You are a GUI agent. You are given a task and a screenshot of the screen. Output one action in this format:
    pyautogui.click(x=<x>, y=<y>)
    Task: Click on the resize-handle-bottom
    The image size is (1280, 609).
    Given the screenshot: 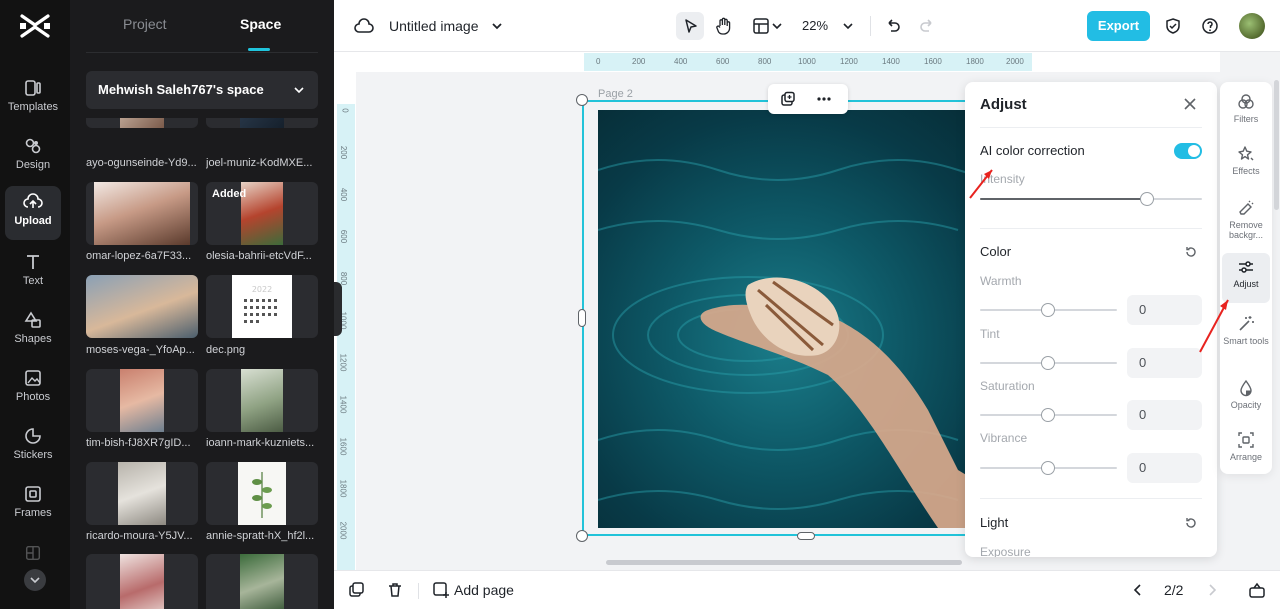 What is the action you would take?
    pyautogui.click(x=806, y=536)
    